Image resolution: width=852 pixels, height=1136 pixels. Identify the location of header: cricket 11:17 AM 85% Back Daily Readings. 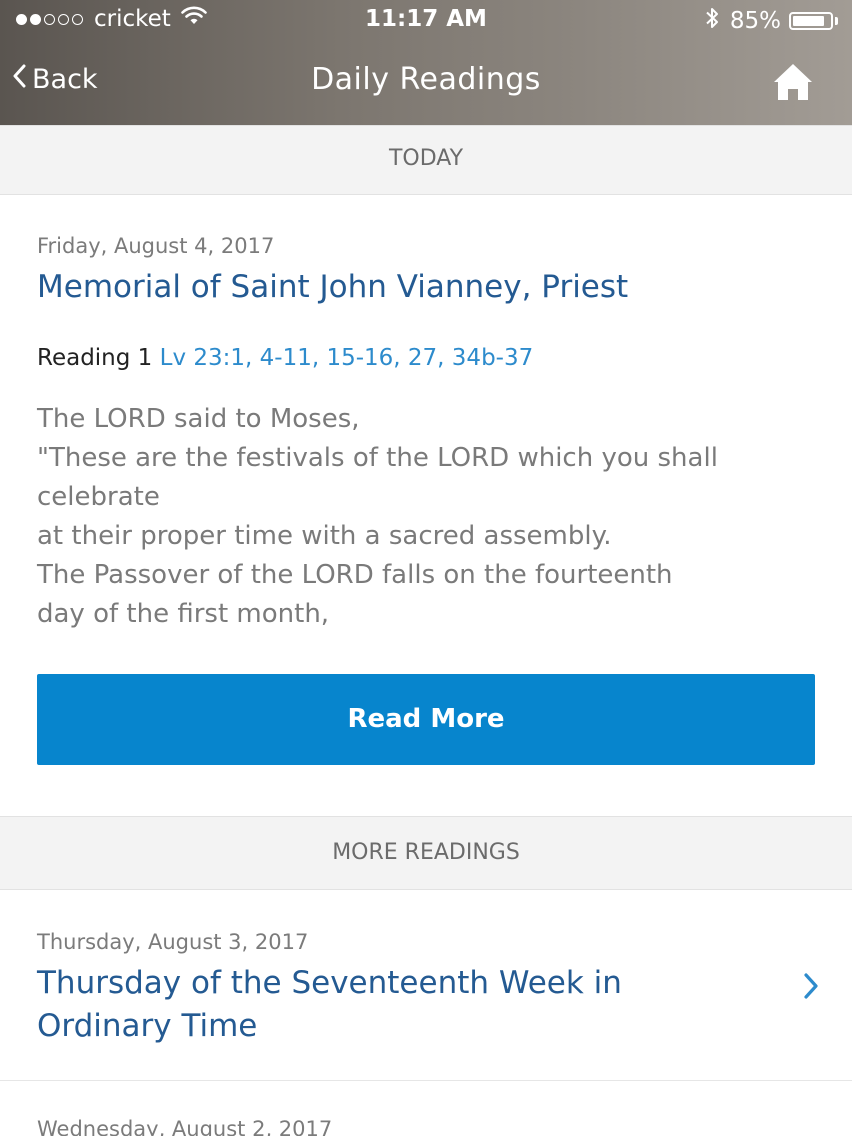
(426, 62).